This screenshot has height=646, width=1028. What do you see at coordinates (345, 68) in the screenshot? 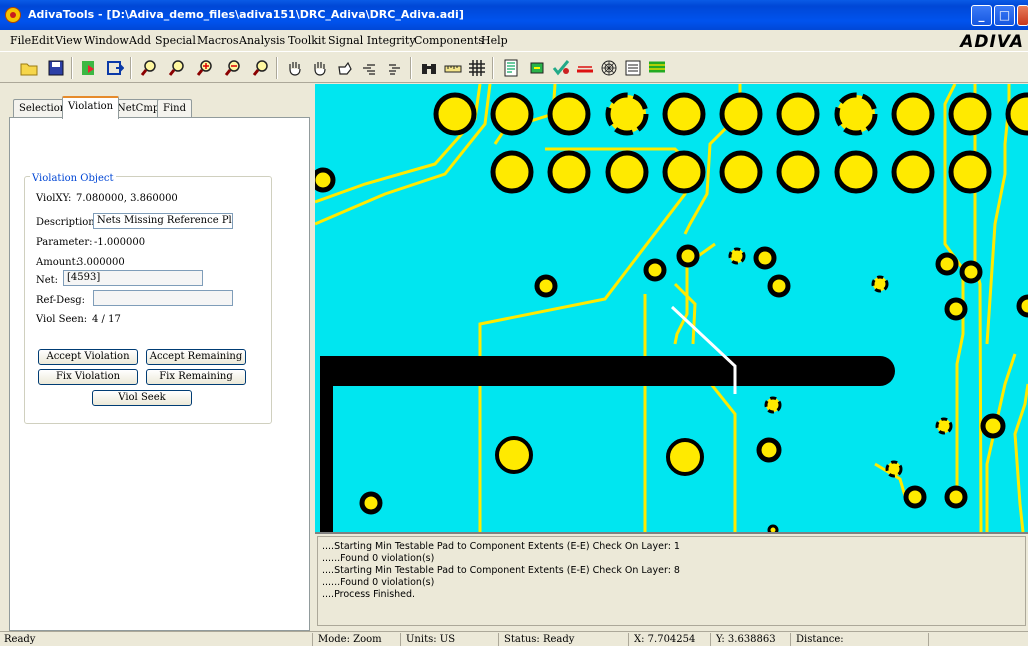
I see `select-hand-icon` at bounding box center [345, 68].